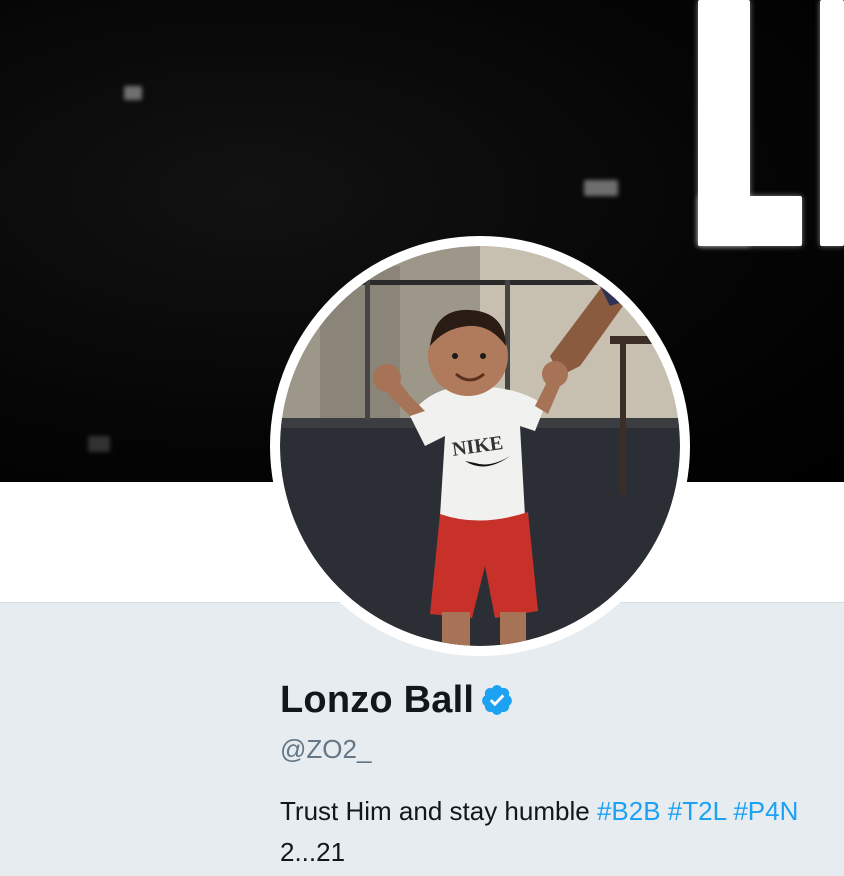  I want to click on verified-badge-icon, so click(497, 700).